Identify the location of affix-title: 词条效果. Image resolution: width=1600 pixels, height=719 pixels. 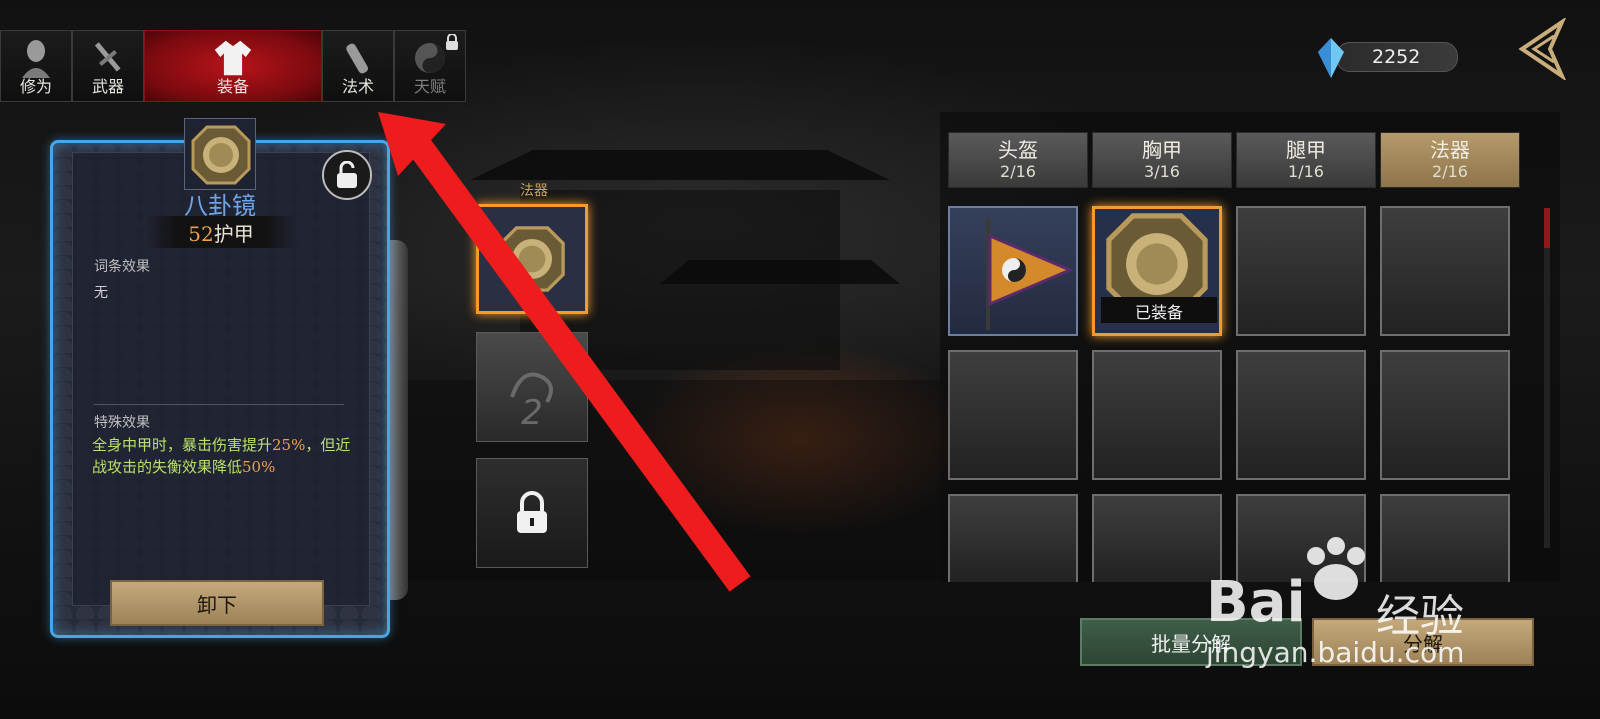
(122, 267).